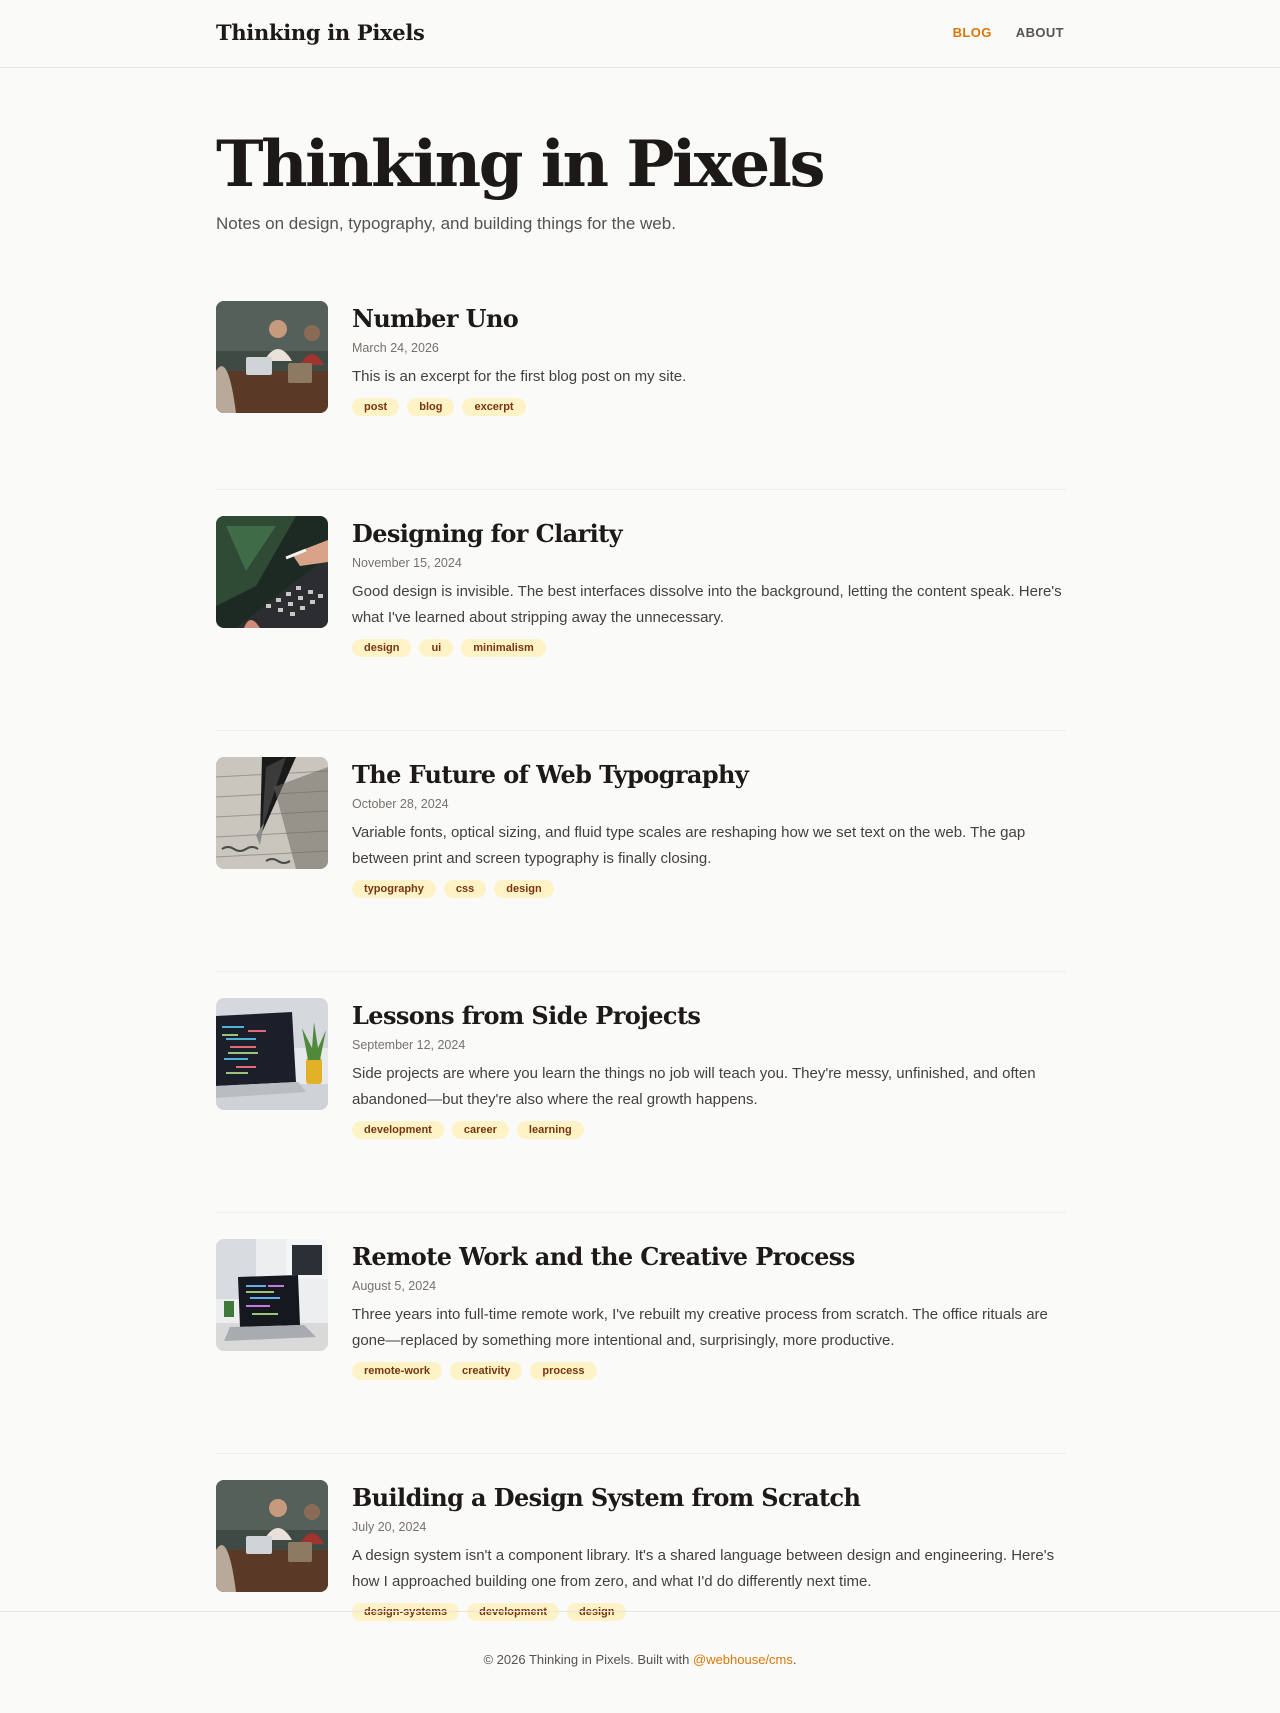  What do you see at coordinates (431, 407) in the screenshot?
I see `tag-blog: blog` at bounding box center [431, 407].